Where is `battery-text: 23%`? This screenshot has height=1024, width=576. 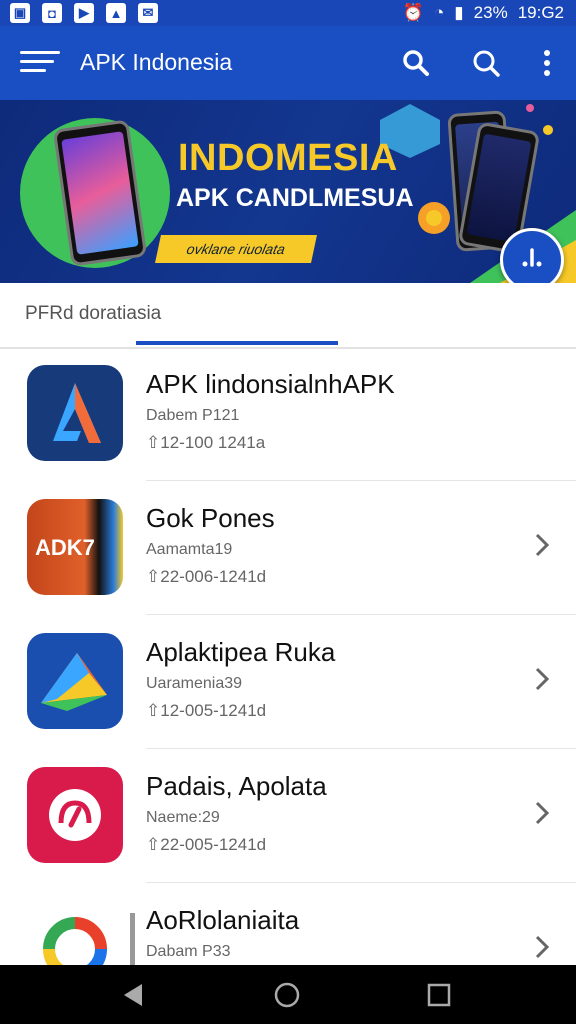 battery-text: 23% is located at coordinates (490, 12).